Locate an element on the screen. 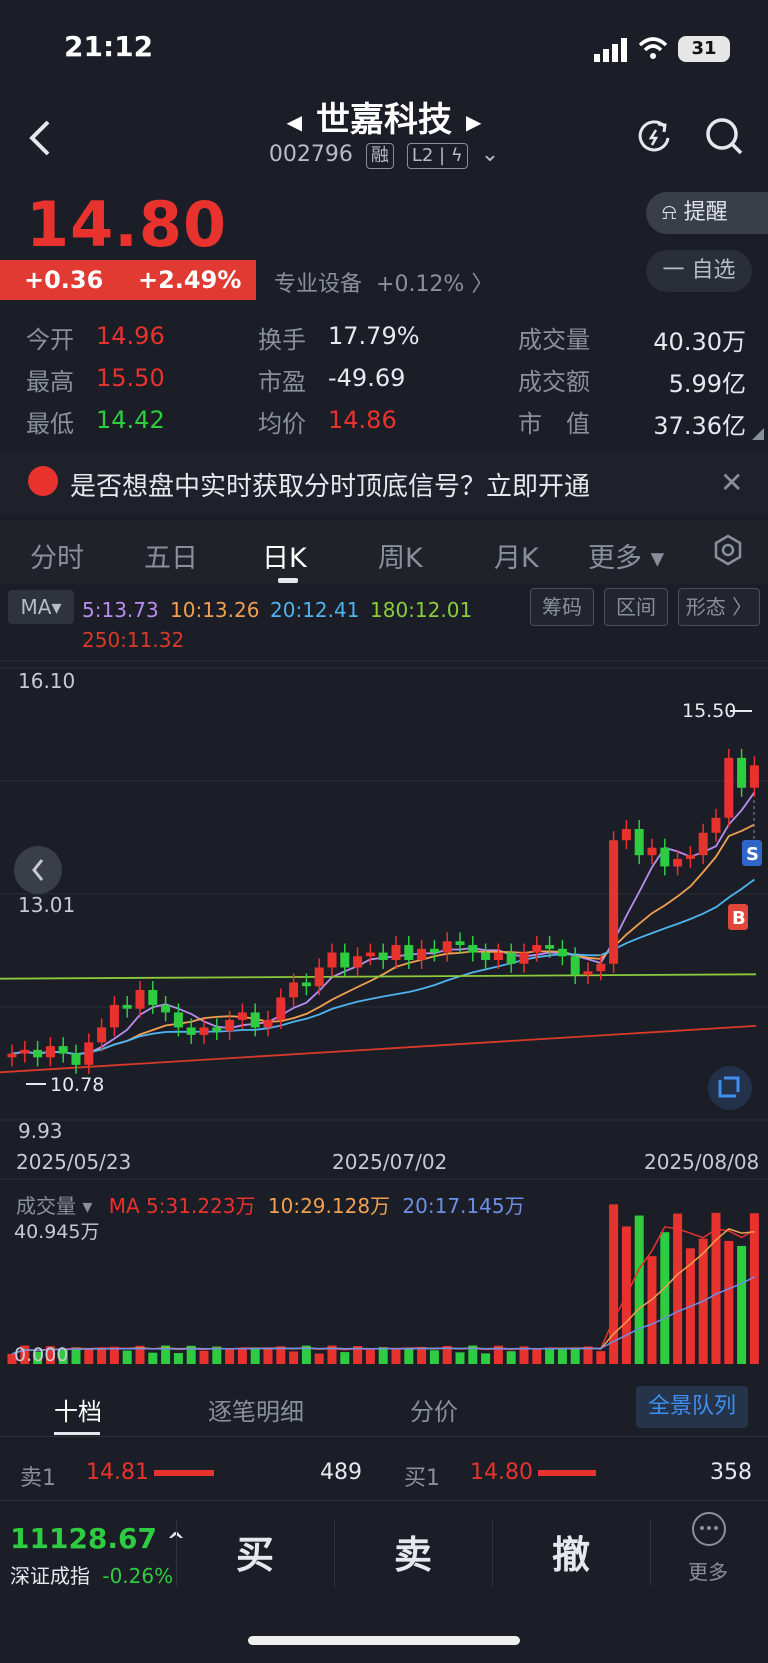  buy-button: 买 is located at coordinates (255, 1551).